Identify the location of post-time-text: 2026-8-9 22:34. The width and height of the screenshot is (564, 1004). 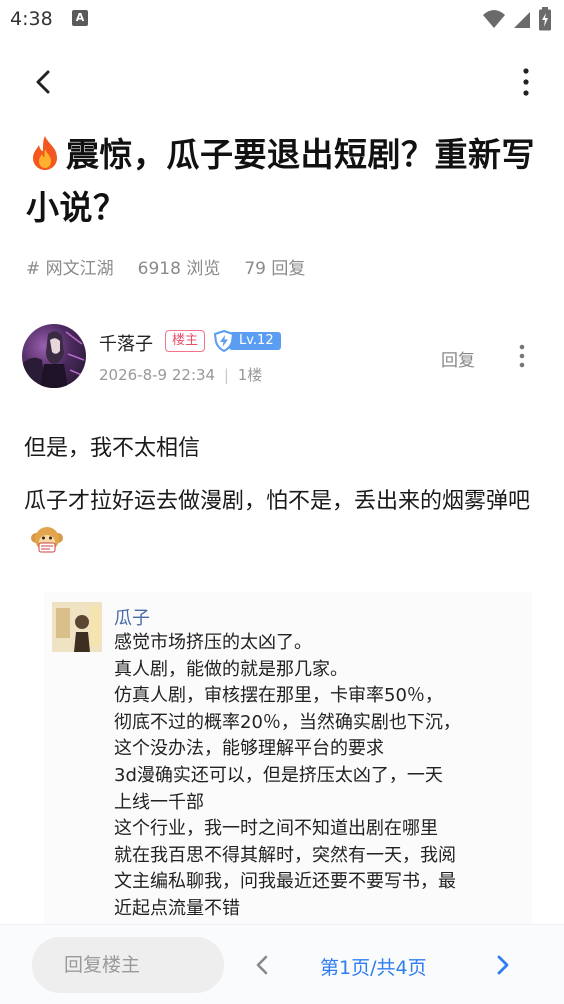
(157, 375).